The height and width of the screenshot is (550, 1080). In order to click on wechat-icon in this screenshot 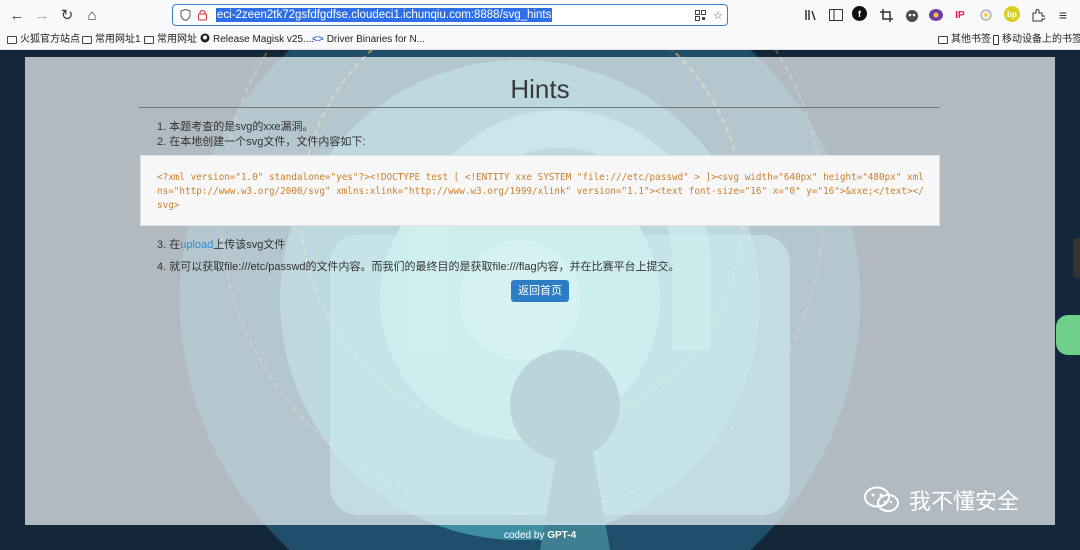, I will do `click(882, 500)`.